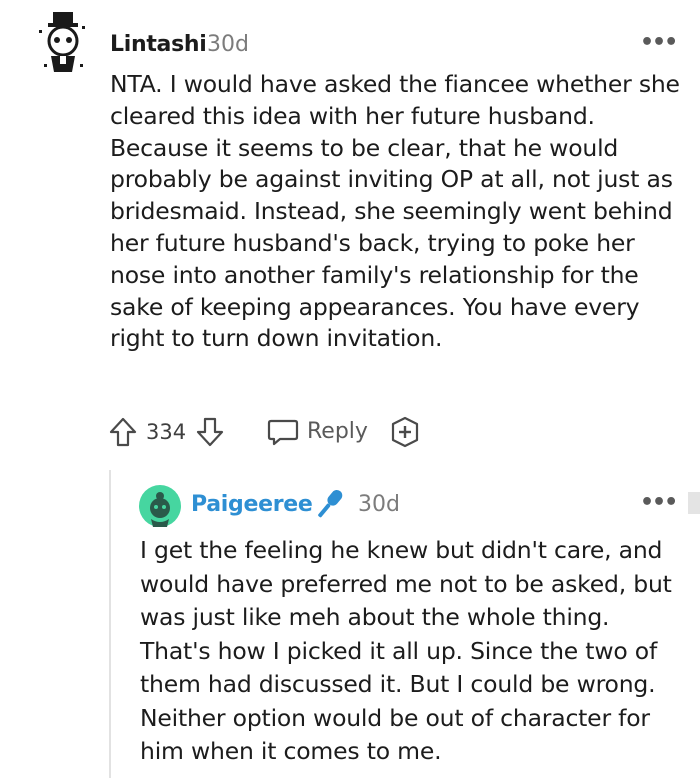 The width and height of the screenshot is (700, 778). Describe the element at coordinates (694, 503) in the screenshot. I see `scrollbar` at that location.